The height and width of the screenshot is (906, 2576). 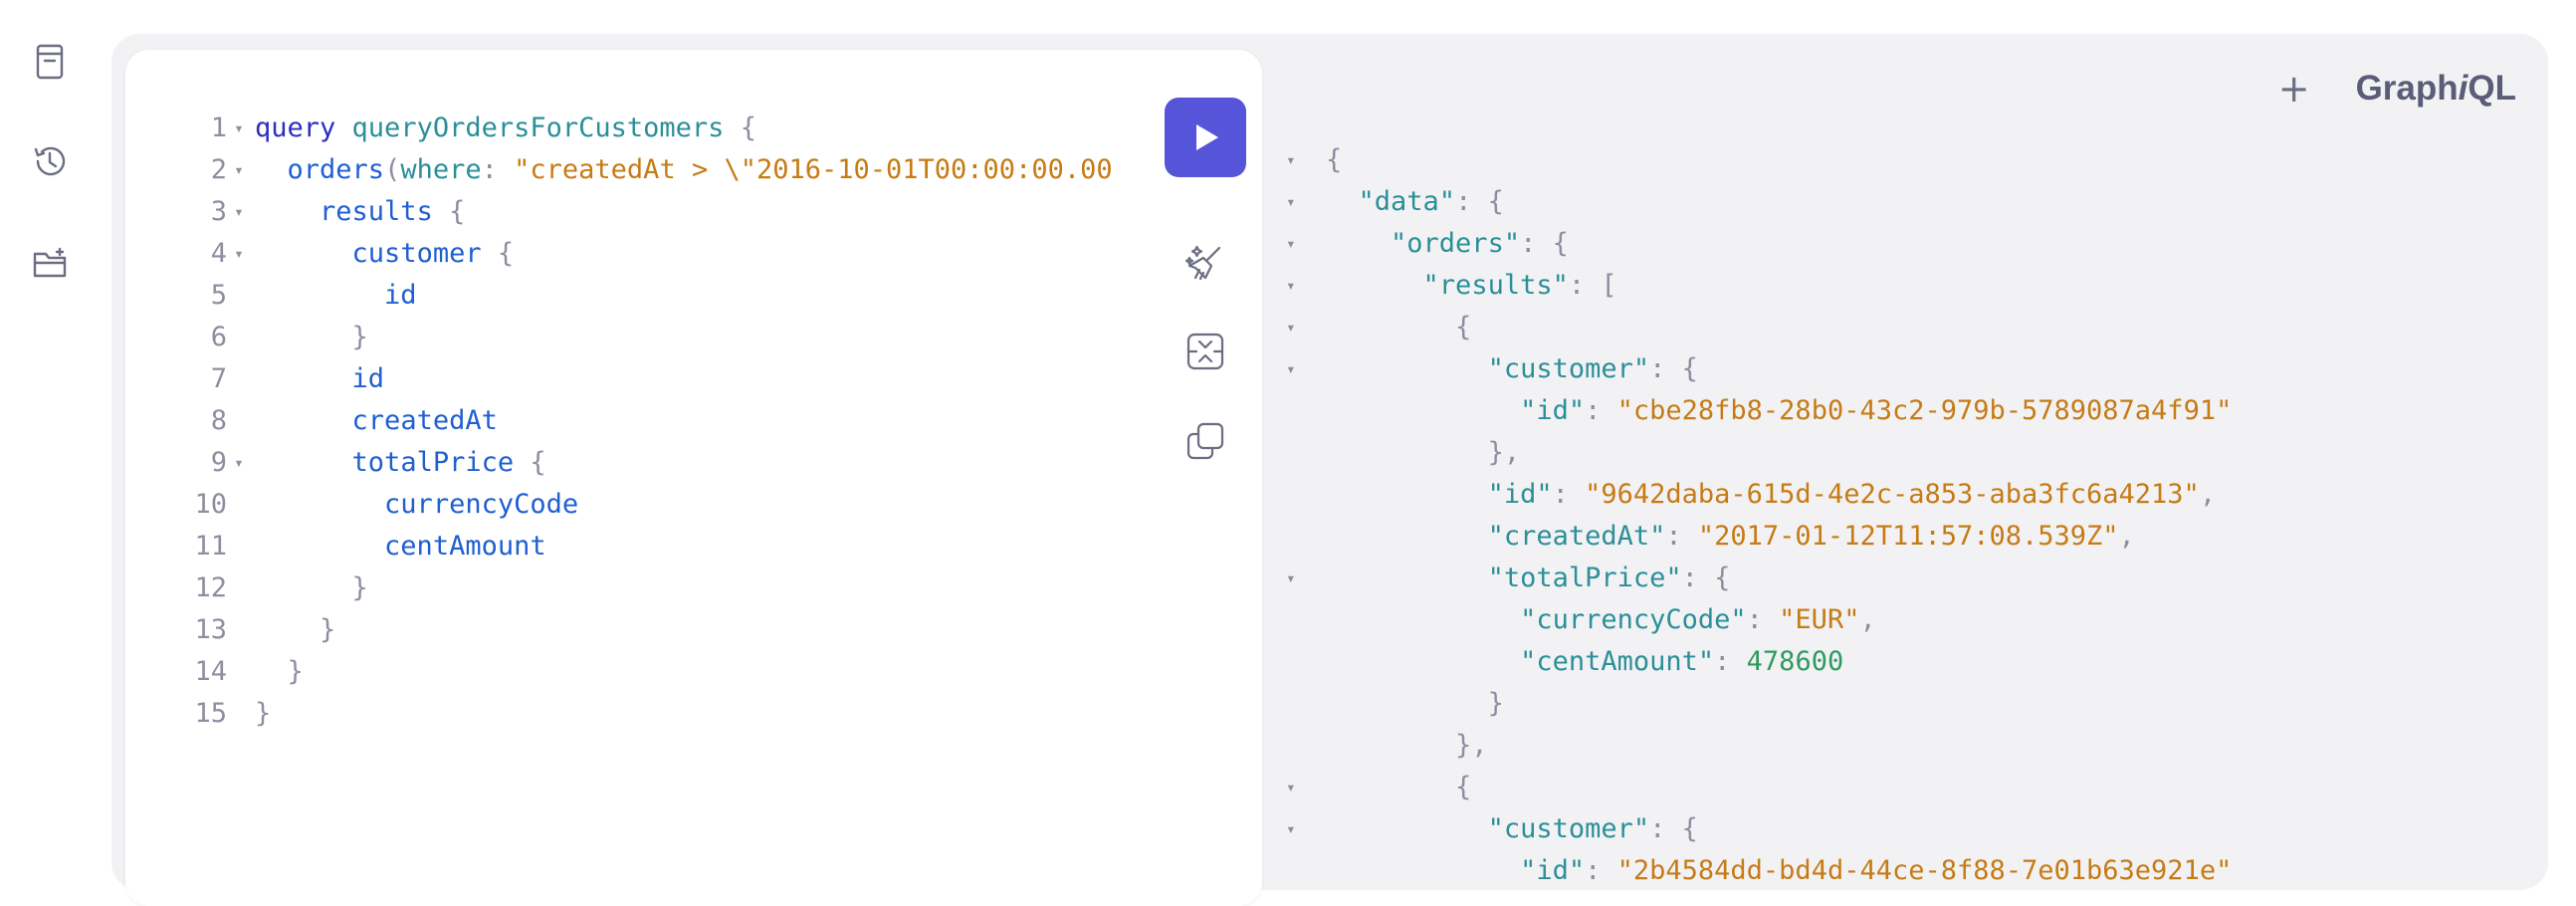 I want to click on line-number: 14, so click(x=210, y=671).